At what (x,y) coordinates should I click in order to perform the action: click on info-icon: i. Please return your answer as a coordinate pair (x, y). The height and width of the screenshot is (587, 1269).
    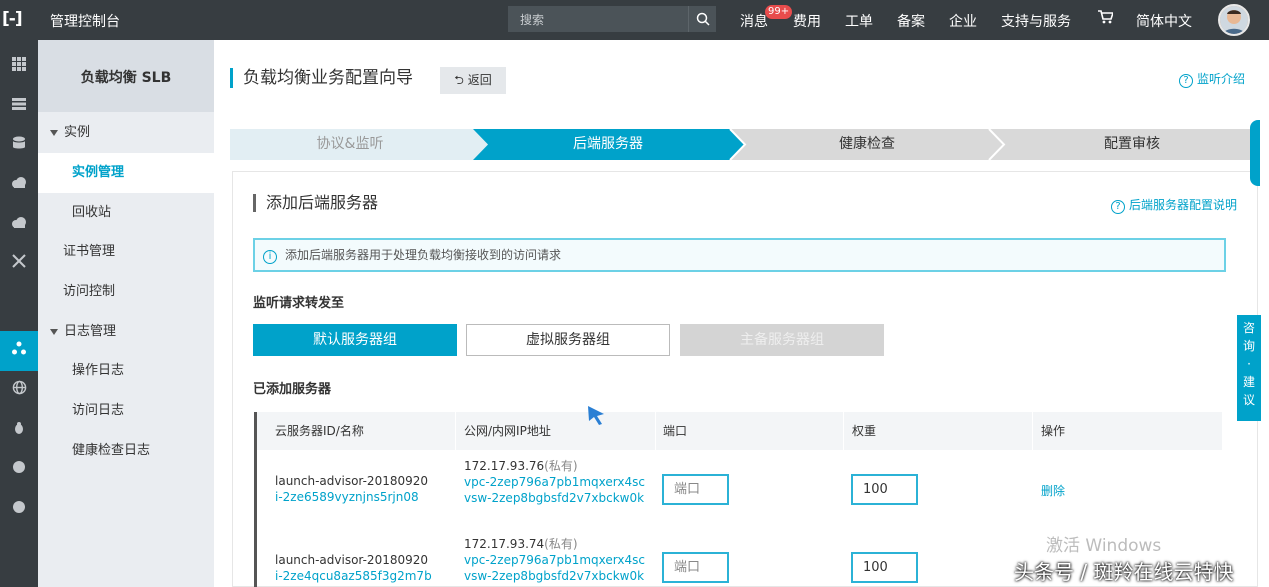
    Looking at the image, I should click on (270, 257).